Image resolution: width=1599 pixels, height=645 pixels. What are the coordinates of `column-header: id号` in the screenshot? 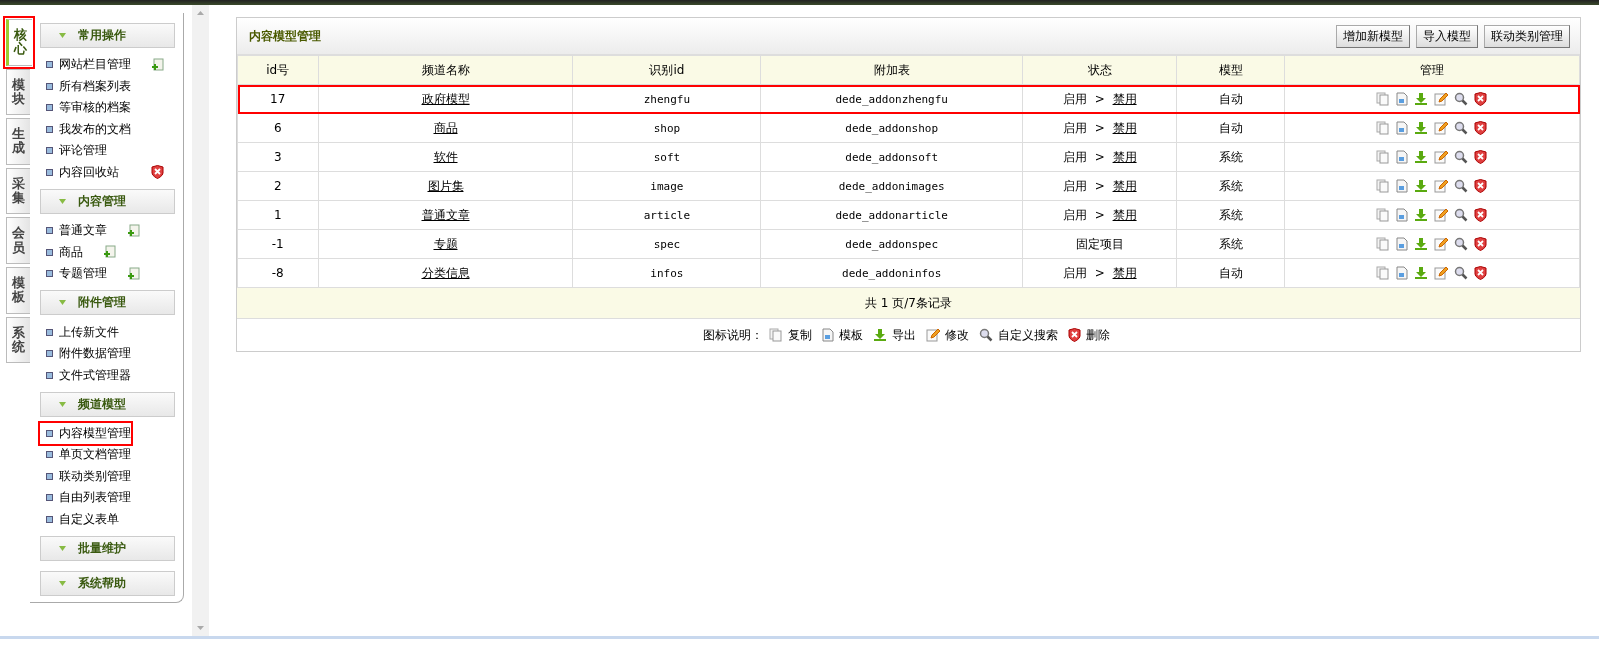 It's located at (277, 70).